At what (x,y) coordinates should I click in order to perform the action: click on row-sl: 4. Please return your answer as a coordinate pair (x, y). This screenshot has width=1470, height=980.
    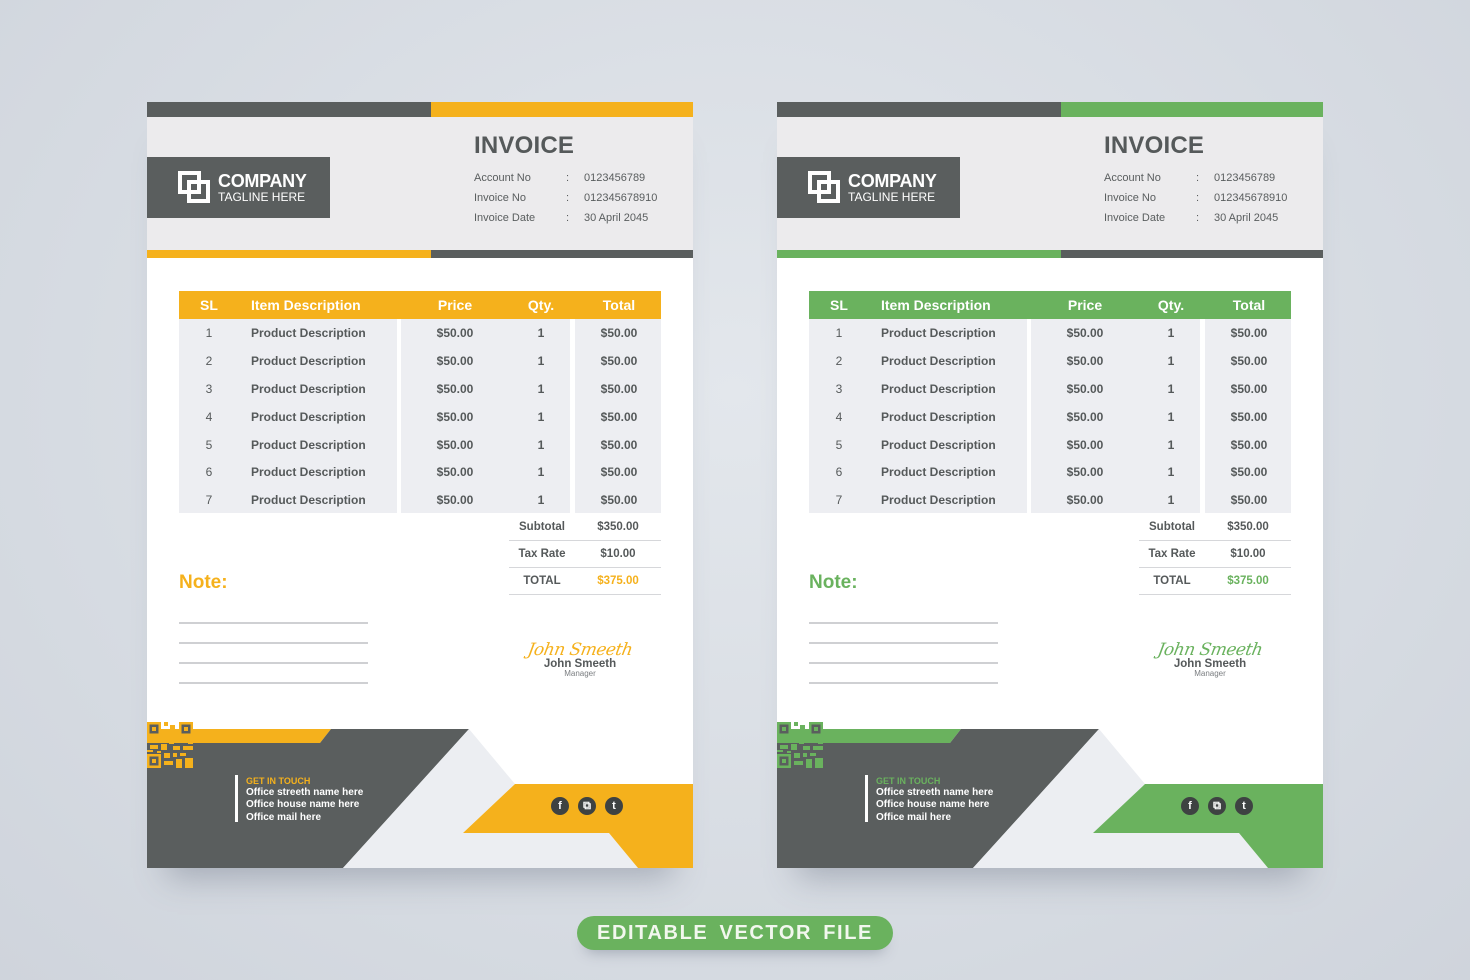
    Looking at the image, I should click on (209, 416).